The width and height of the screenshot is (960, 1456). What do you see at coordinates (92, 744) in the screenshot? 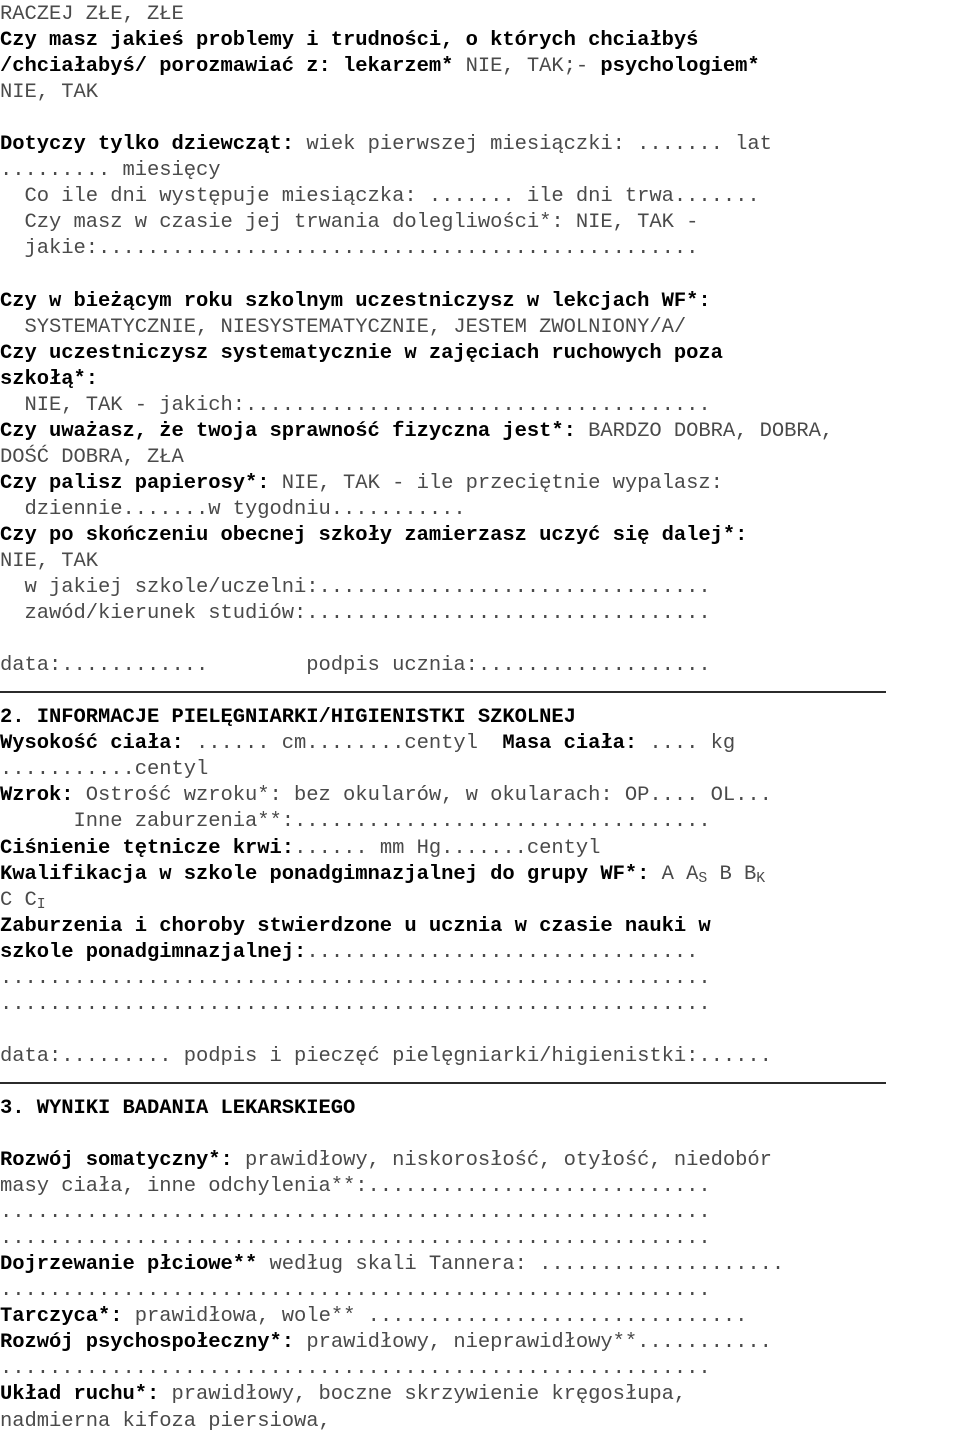
I see `form-label: Wysokość ciała:` at bounding box center [92, 744].